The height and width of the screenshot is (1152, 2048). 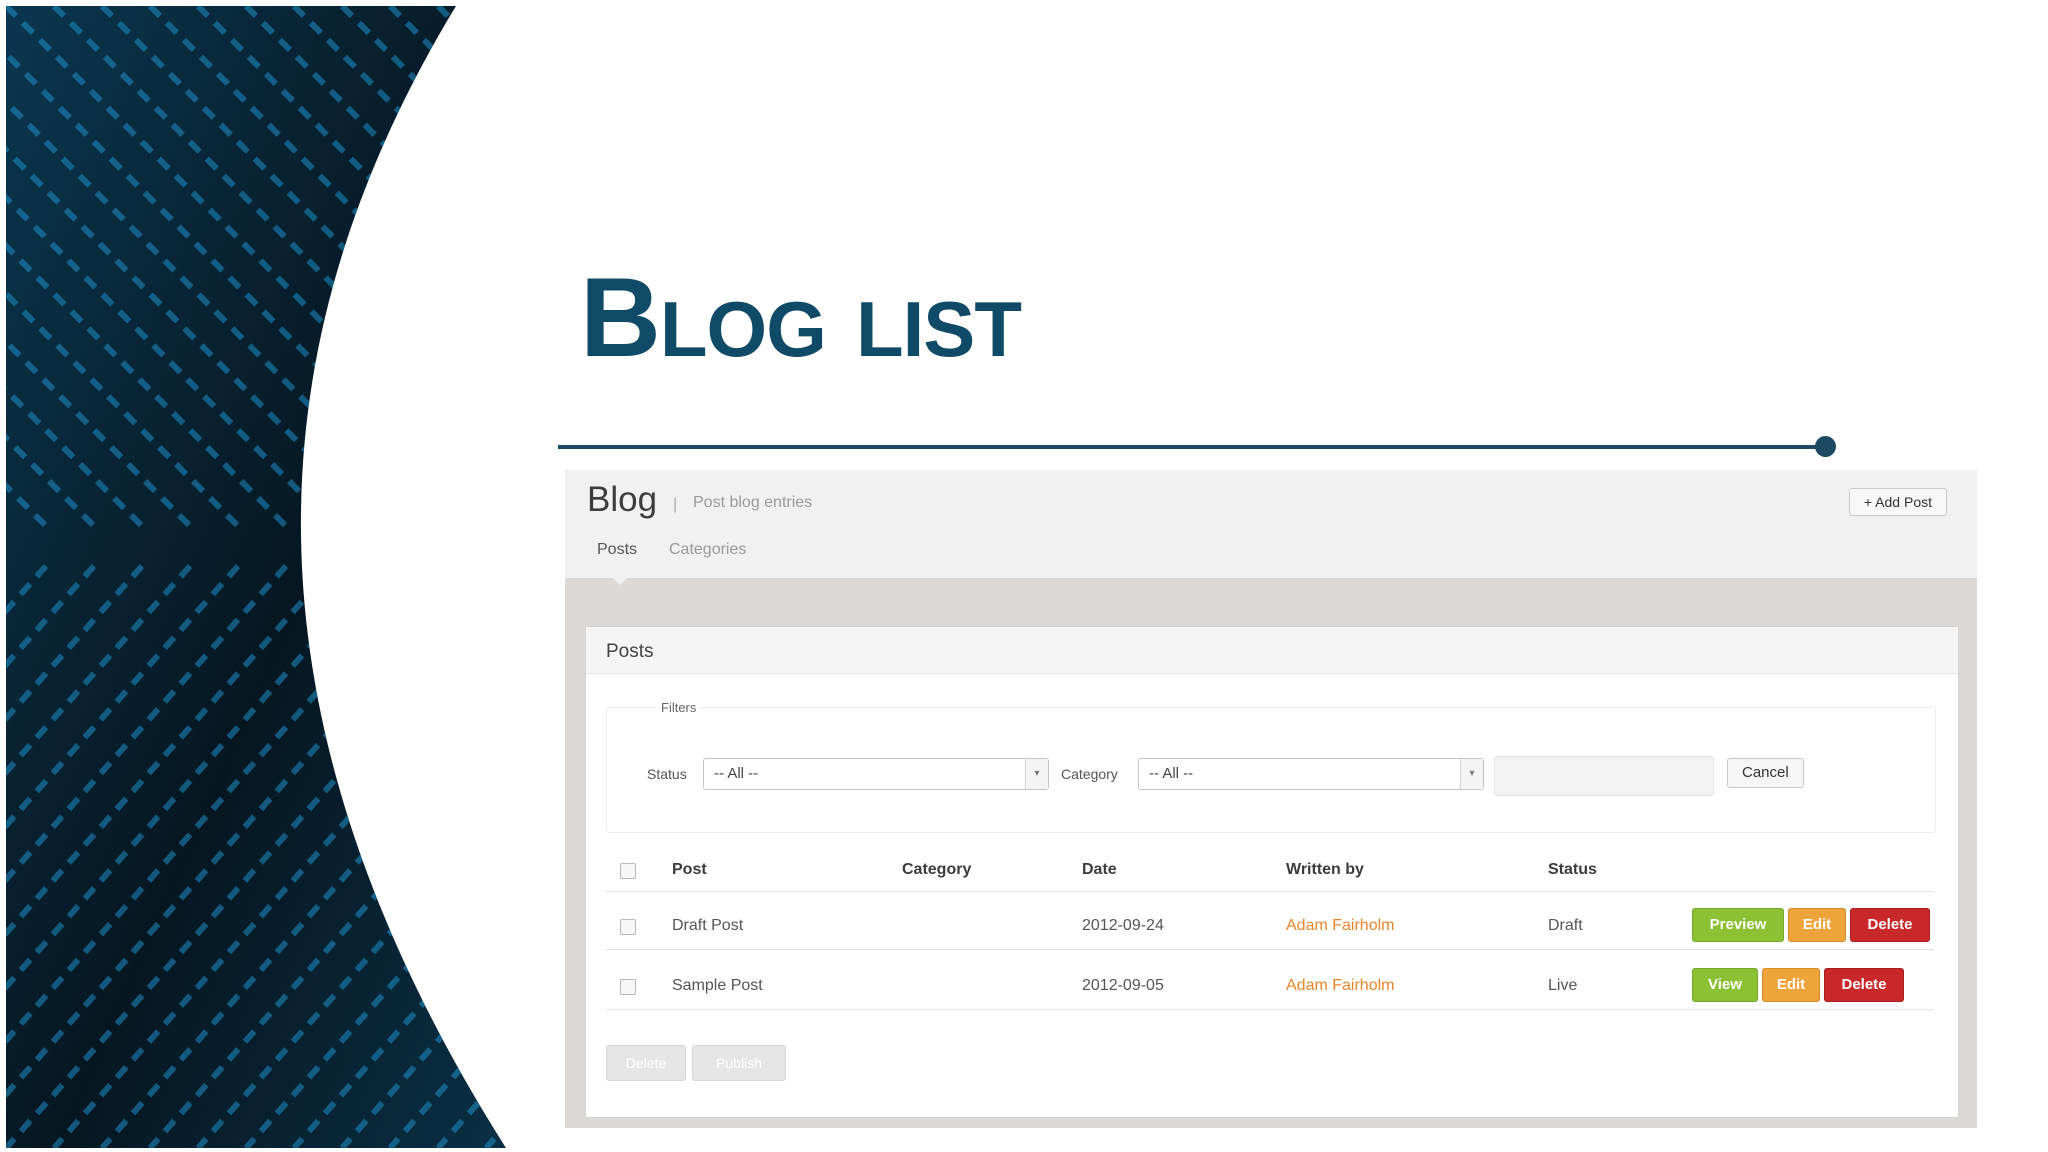 I want to click on column-header-date: Date, so click(x=1099, y=869).